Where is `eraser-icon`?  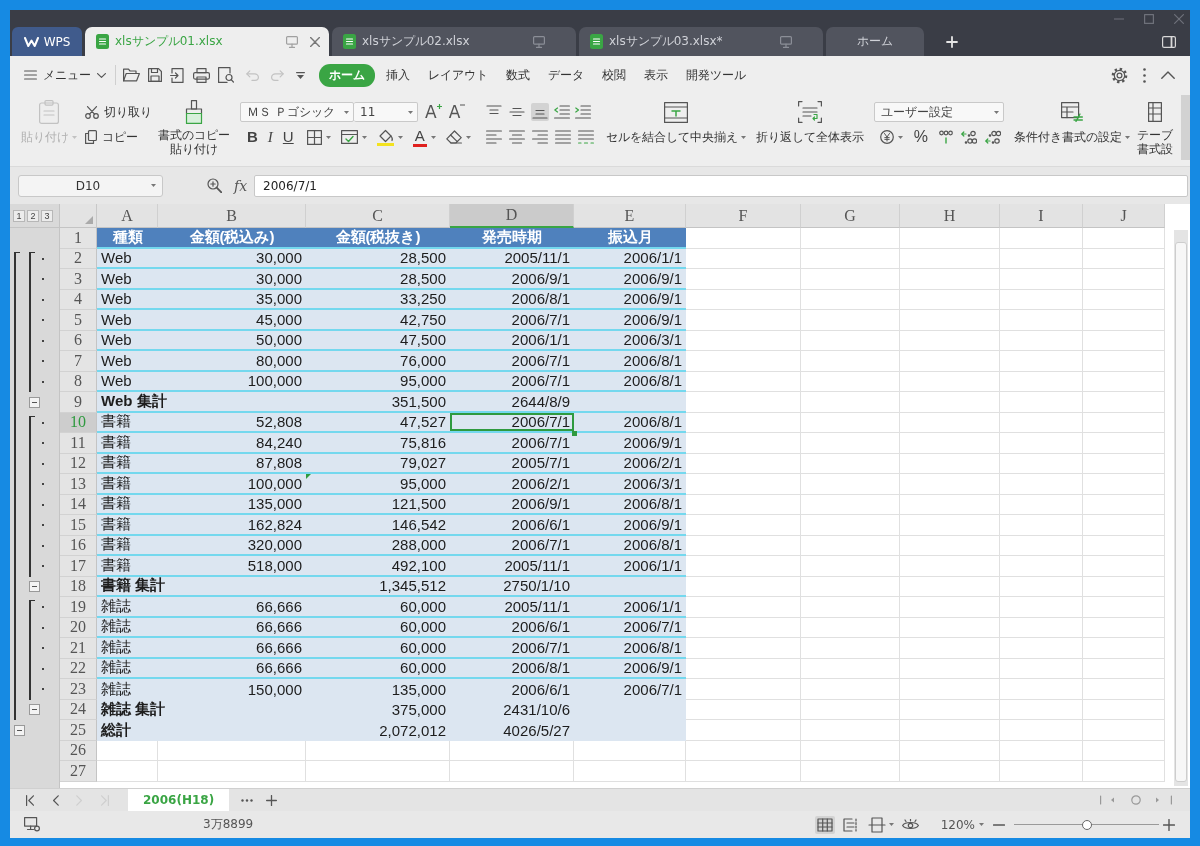
eraser-icon is located at coordinates (453, 137).